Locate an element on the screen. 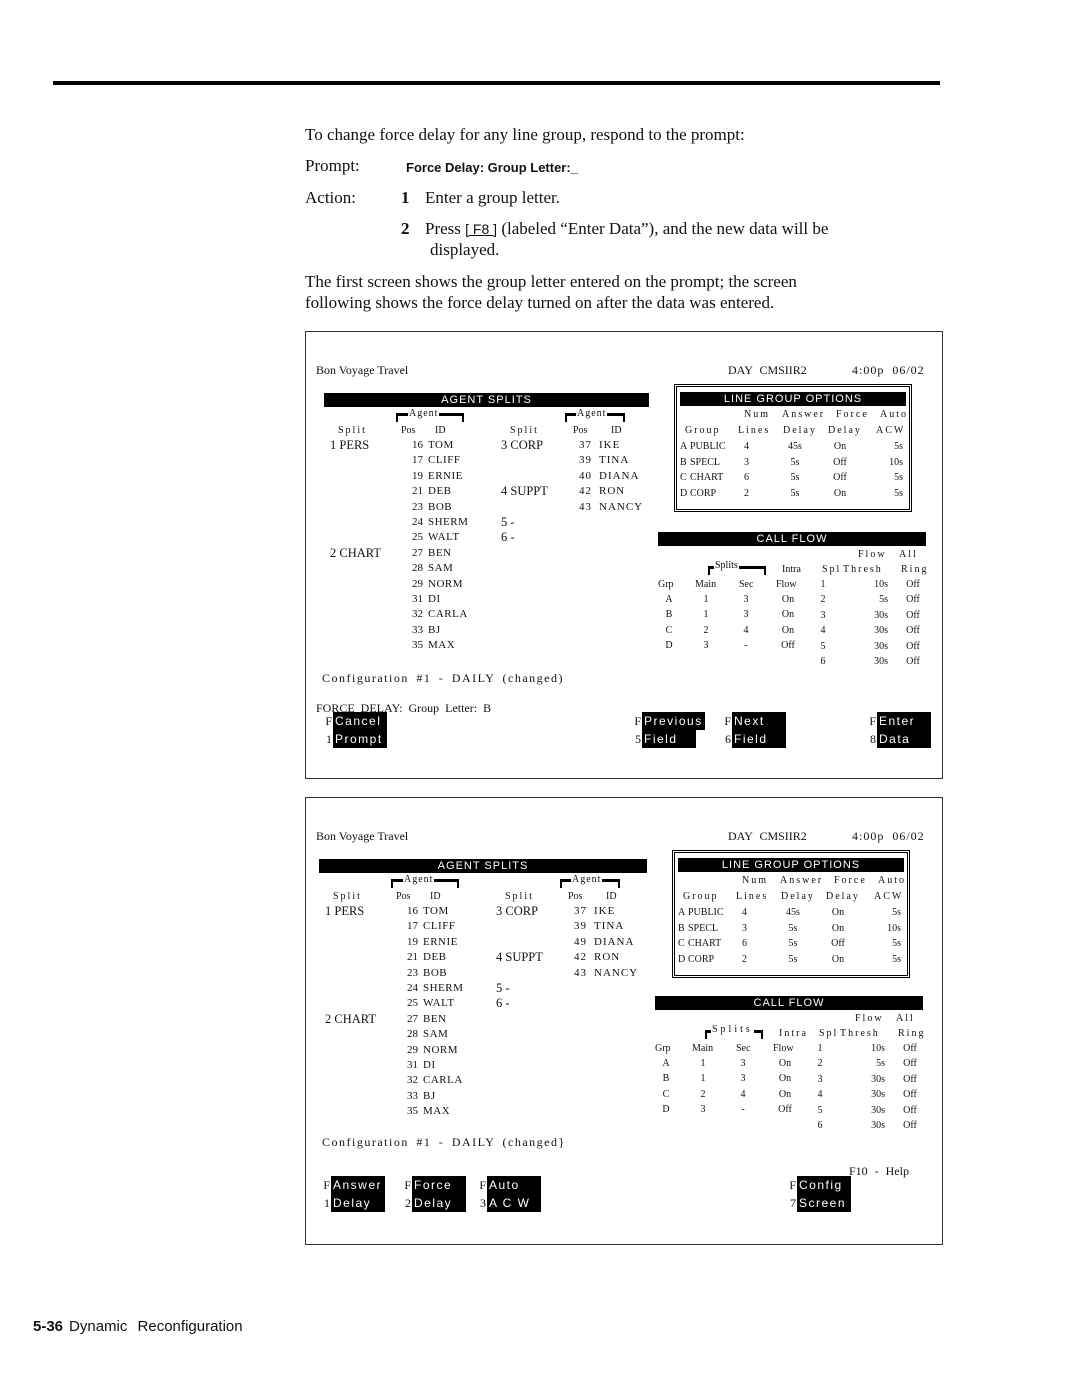  fkey-bottom-row: 1 Delay is located at coordinates (352, 1203).